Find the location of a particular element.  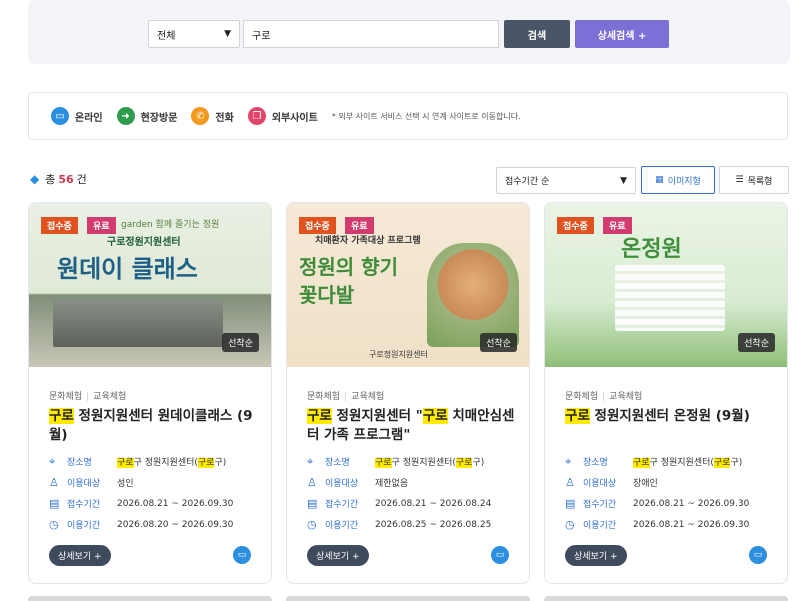

list-icon: ☰ is located at coordinates (739, 180).